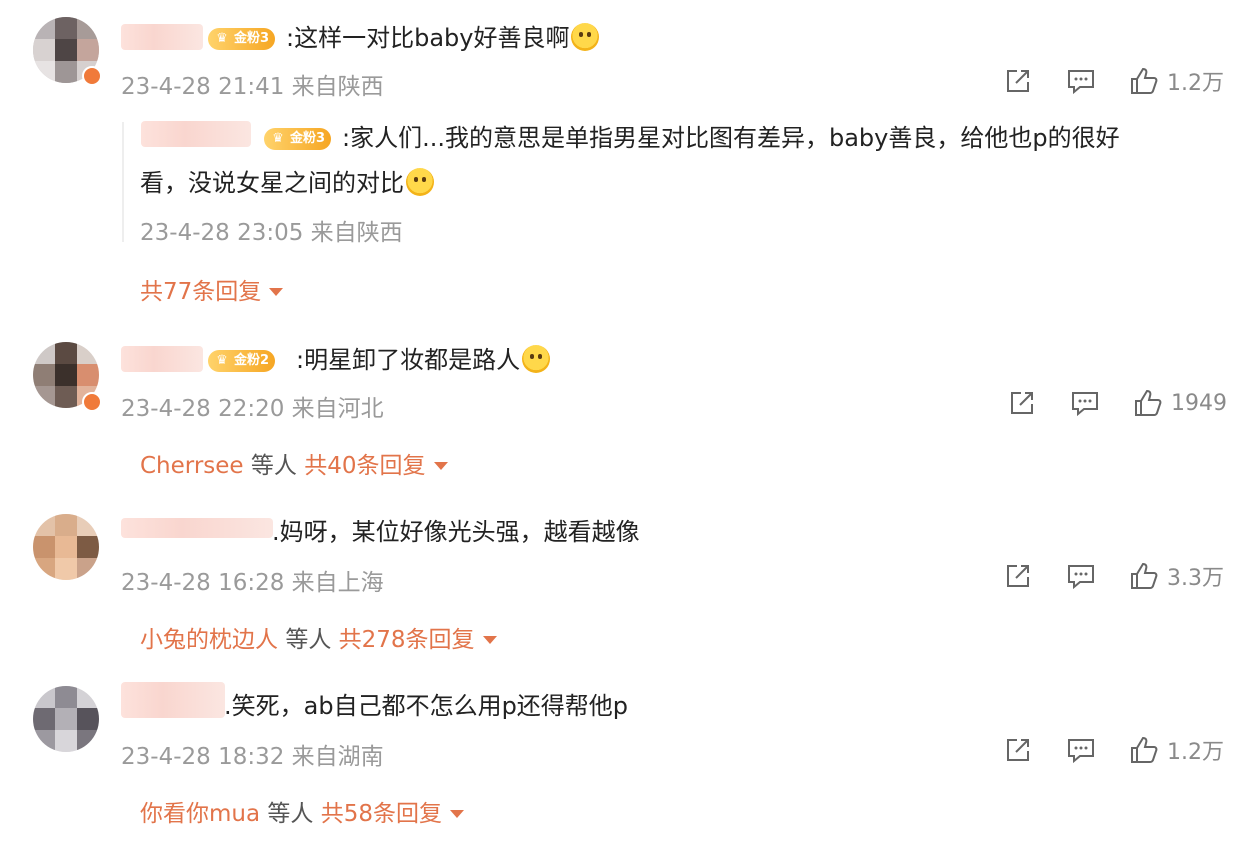 Image resolution: width=1258 pixels, height=846 pixels. I want to click on view-replies-link: 共77条回复, so click(212, 289).